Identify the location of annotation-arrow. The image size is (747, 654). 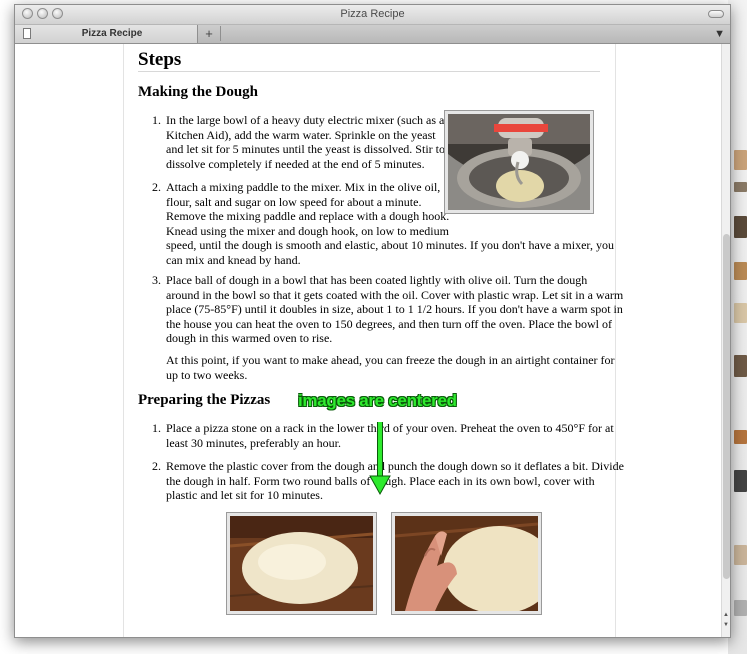
(380, 459).